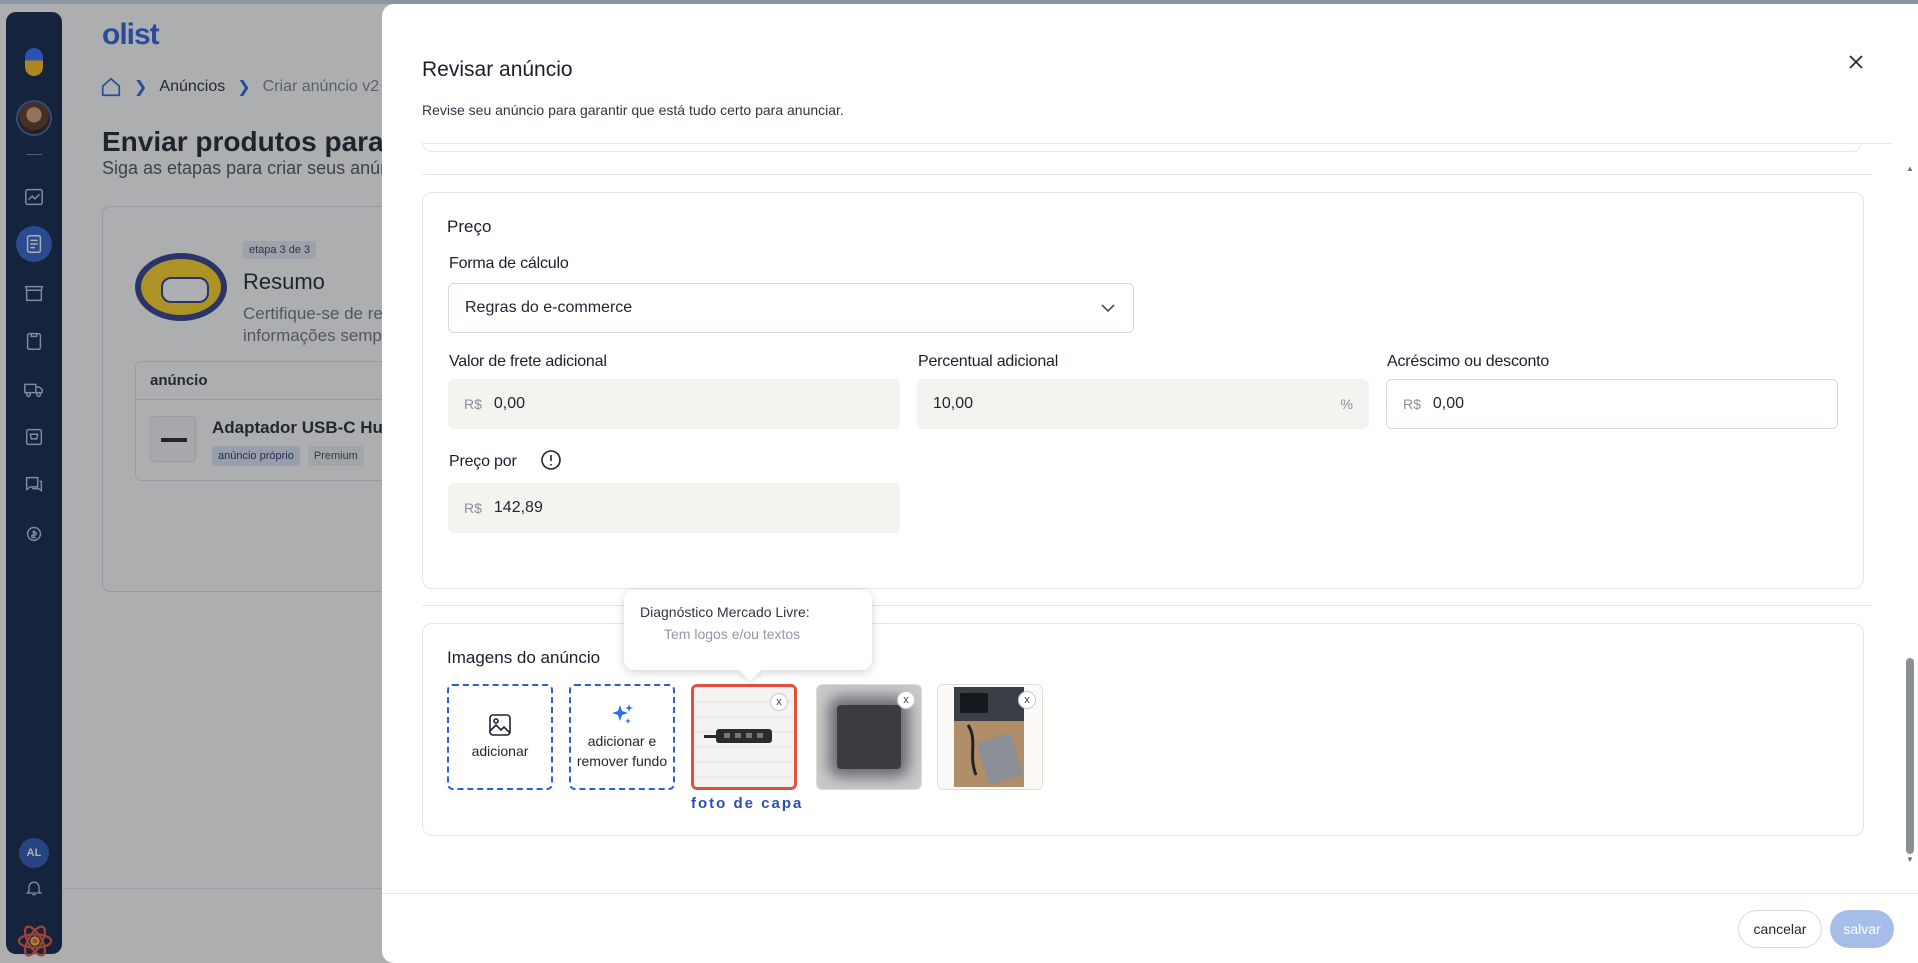 The width and height of the screenshot is (1918, 963). Describe the element at coordinates (1448, 403) in the screenshot. I see `adjust-value: 0,00` at that location.